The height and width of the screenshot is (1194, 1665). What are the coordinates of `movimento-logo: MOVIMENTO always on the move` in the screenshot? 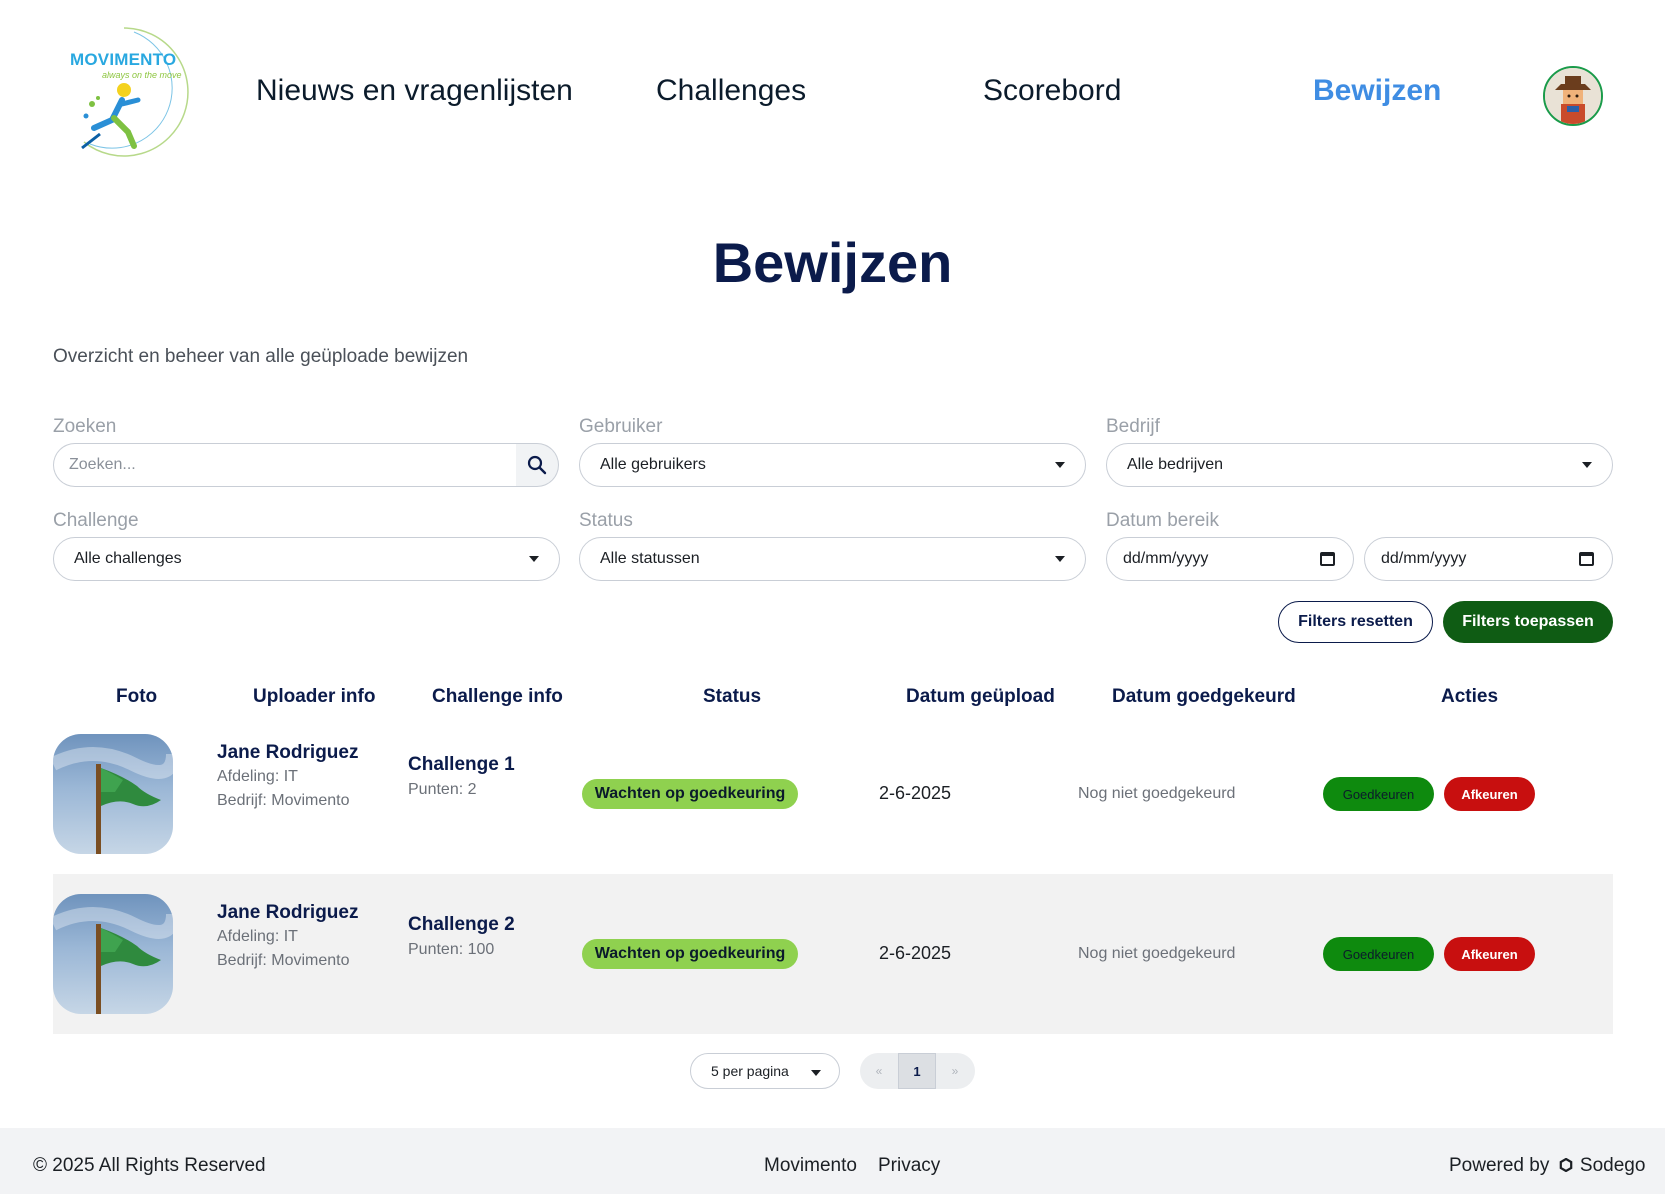 It's located at (138, 93).